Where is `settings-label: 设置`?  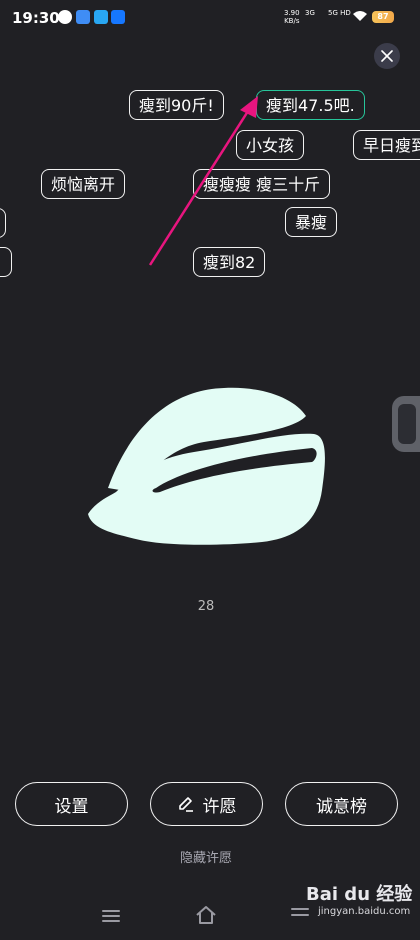
settings-label: 设置 is located at coordinates (71, 806).